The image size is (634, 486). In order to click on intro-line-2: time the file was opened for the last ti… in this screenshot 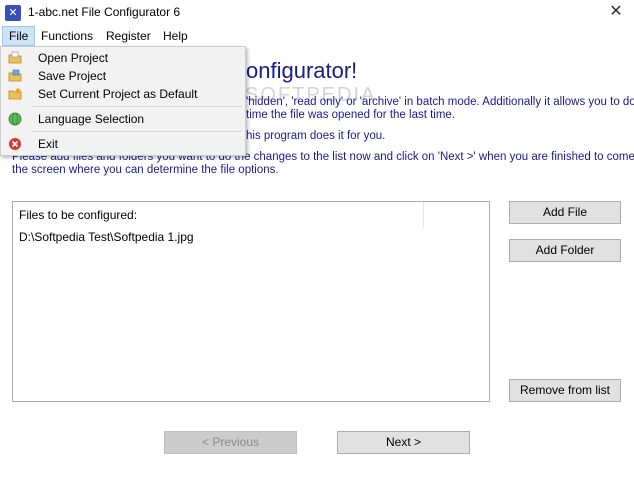, I will do `click(351, 115)`.